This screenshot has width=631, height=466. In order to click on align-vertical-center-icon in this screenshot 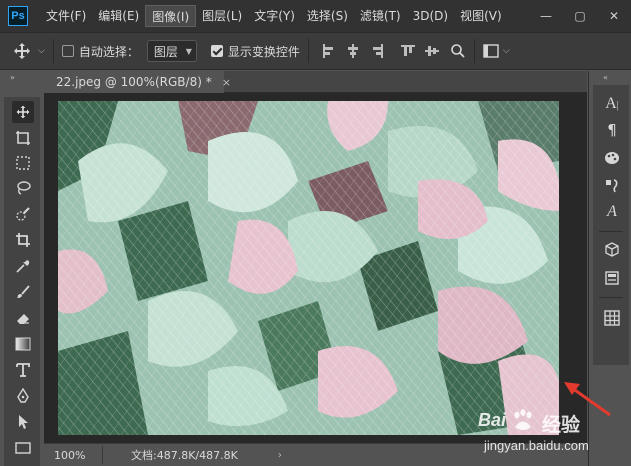, I will do `click(431, 51)`.